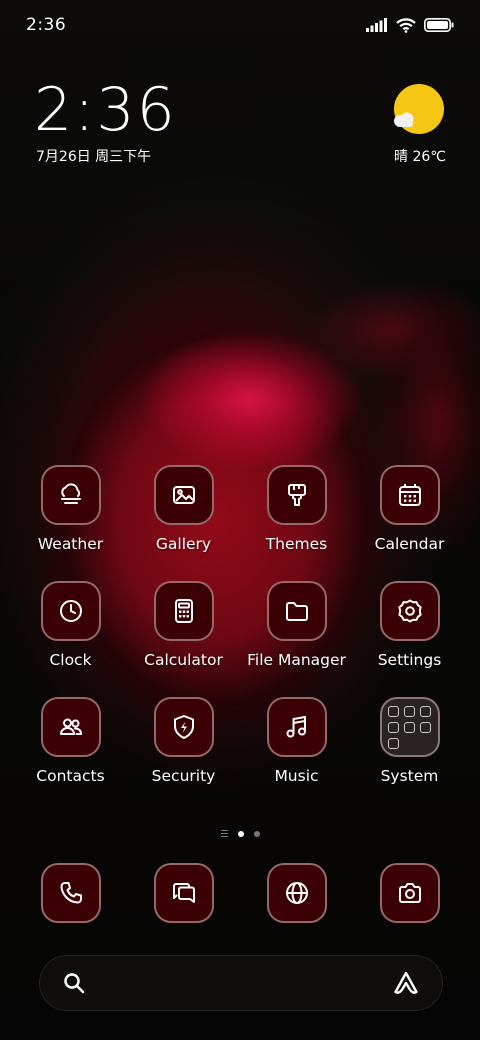 The image size is (480, 1040). What do you see at coordinates (70, 776) in the screenshot?
I see `app-label: Contacts` at bounding box center [70, 776].